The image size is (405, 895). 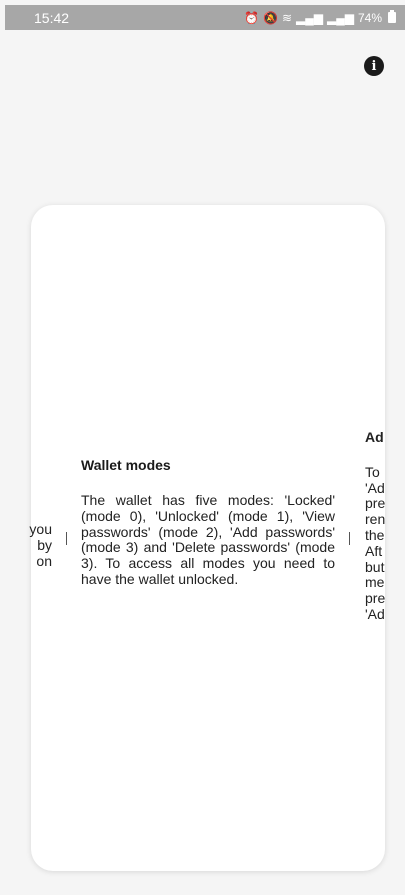 What do you see at coordinates (374, 550) in the screenshot?
I see `peek-line: Aft` at bounding box center [374, 550].